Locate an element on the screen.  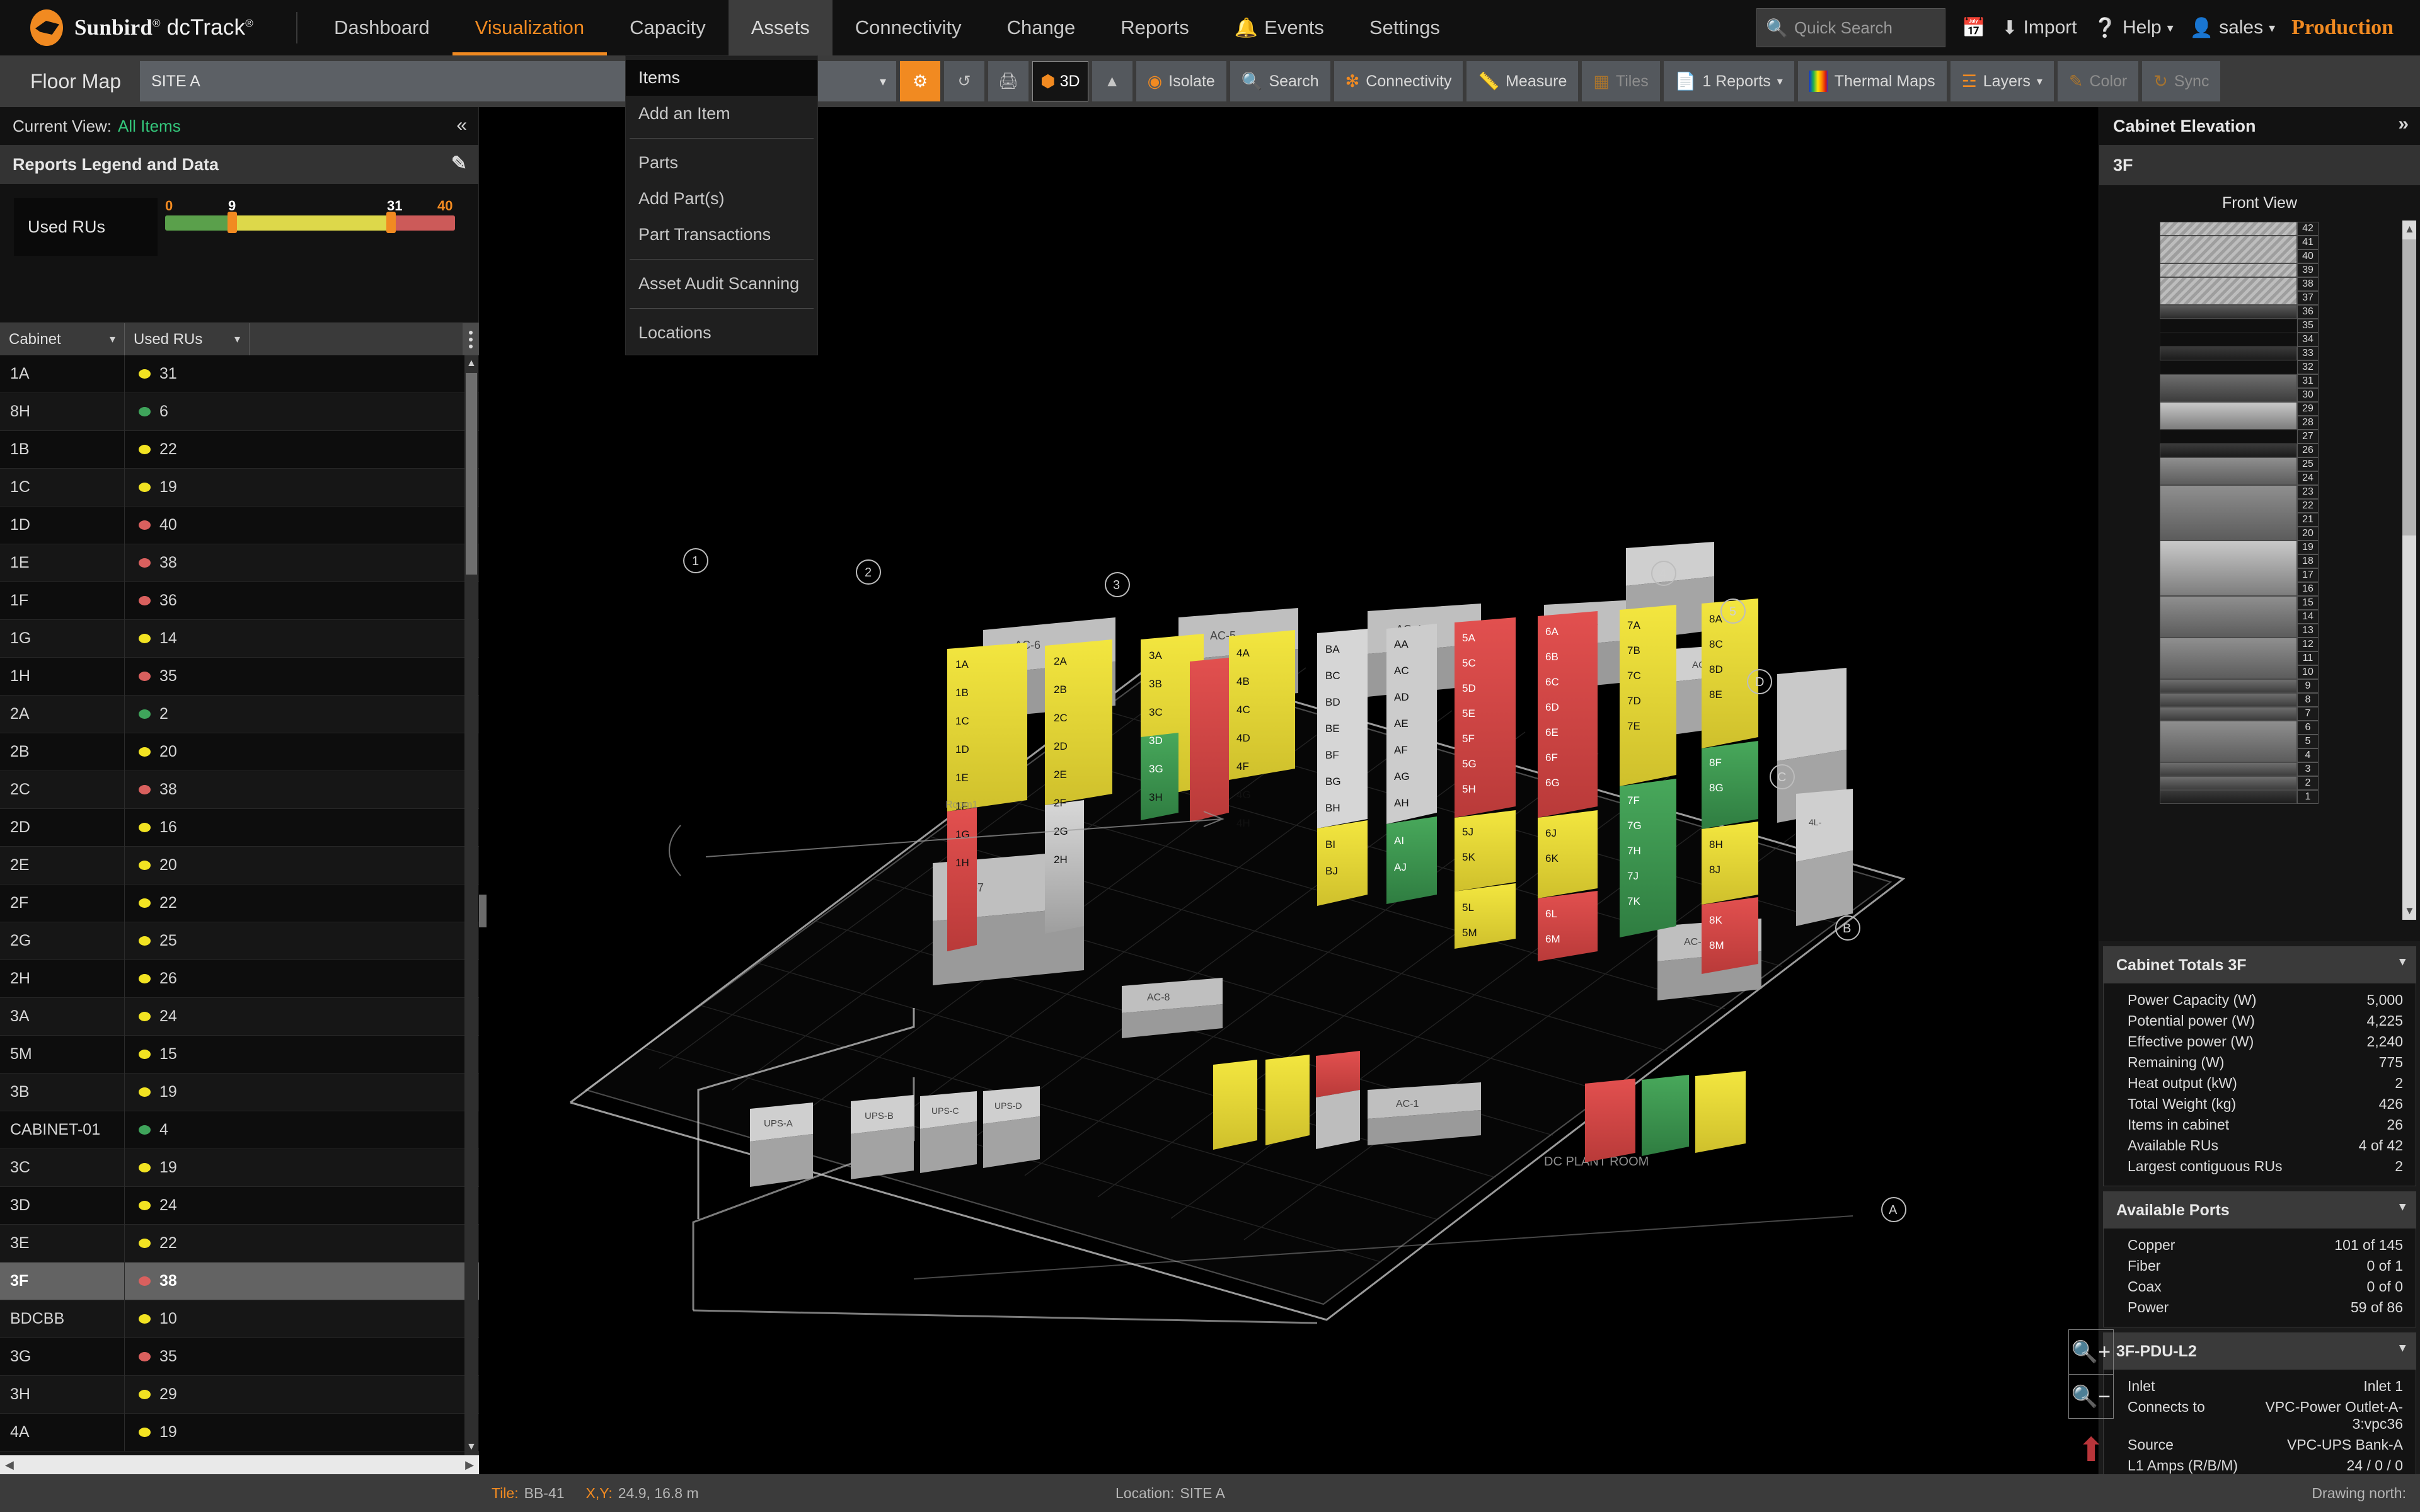
nav-item-connectivity: Connectivity is located at coordinates (909, 27).